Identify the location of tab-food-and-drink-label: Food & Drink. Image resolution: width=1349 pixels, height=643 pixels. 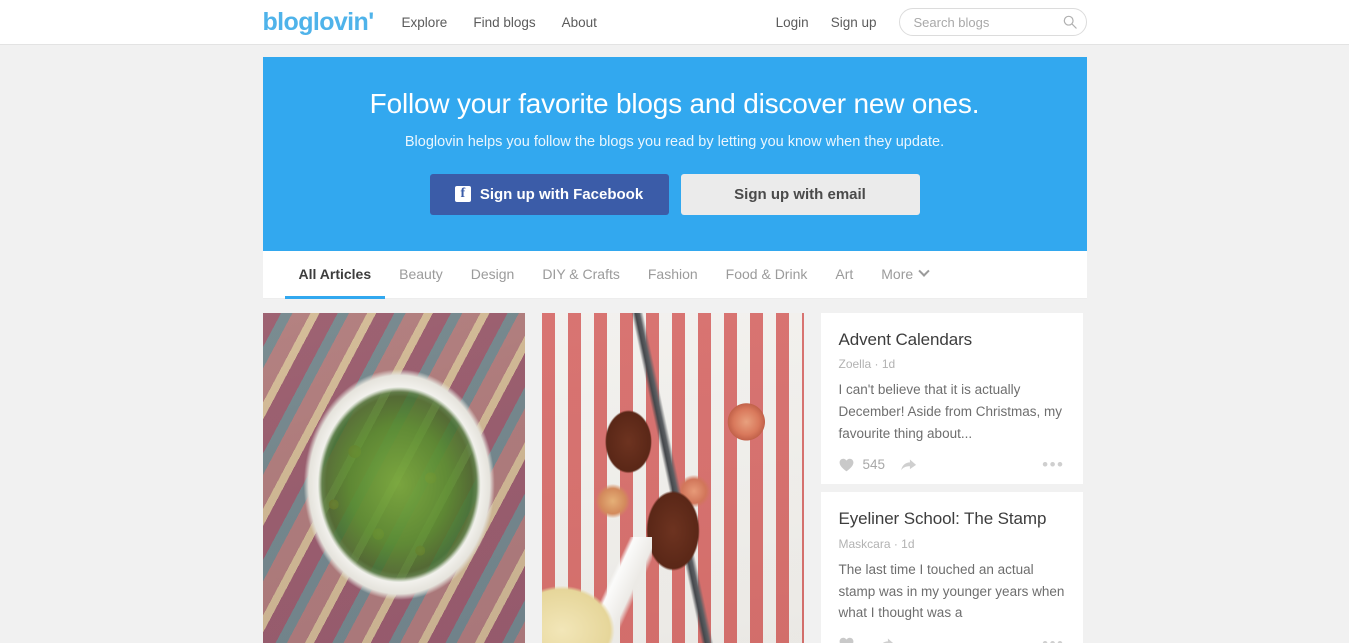
(766, 274).